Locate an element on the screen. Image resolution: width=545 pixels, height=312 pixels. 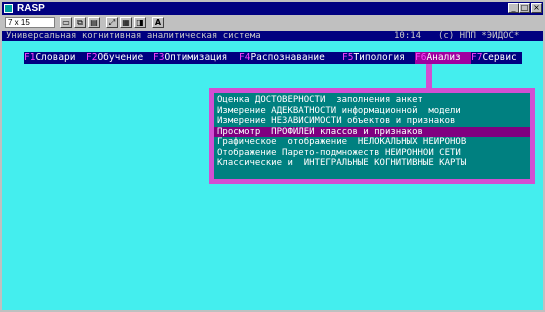
toolbar: 7 x 15 ▭ ⧉ ▤ ⤢ ▦ ◨ A is located at coordinates (272, 23).